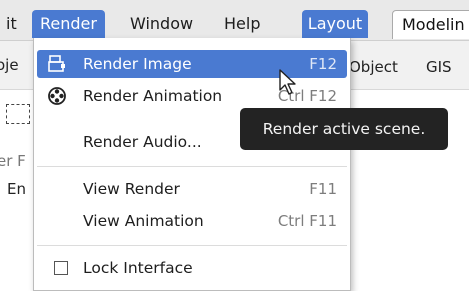  I want to click on menu-item-shortcut: Ctrl F11, so click(307, 221).